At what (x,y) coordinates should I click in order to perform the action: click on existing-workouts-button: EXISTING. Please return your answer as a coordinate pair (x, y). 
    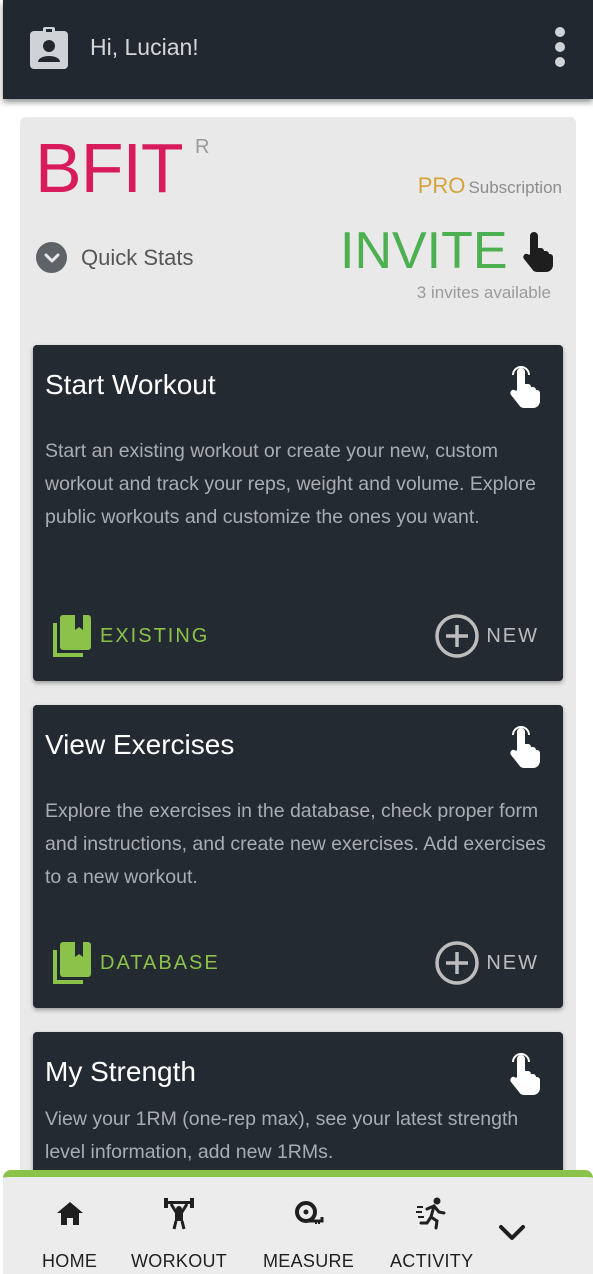
    Looking at the image, I should click on (130, 636).